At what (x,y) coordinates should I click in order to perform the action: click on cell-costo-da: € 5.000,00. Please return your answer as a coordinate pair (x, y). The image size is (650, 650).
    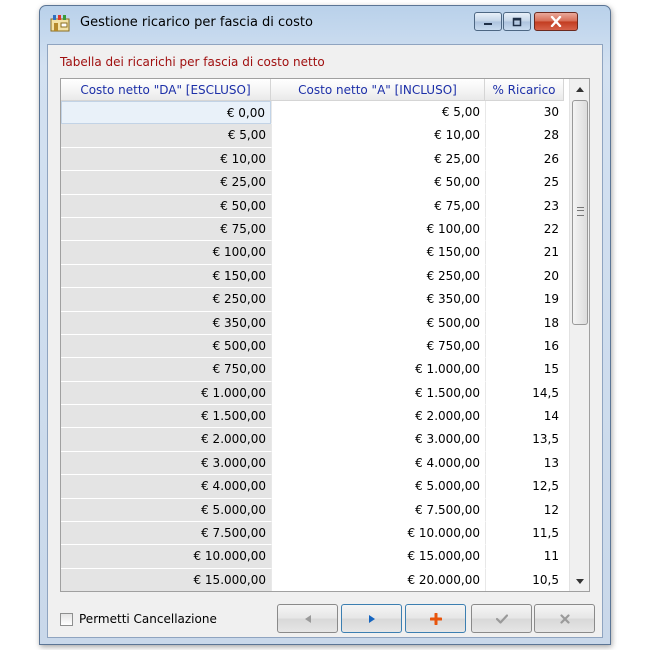
    Looking at the image, I should click on (166, 510).